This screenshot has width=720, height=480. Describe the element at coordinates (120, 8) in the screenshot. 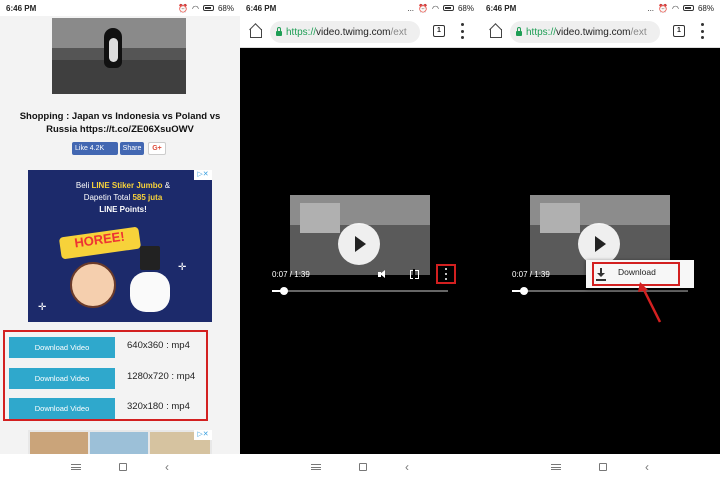

I see `status-bar: 6:46 PM ⏰ ◠ 68%` at that location.